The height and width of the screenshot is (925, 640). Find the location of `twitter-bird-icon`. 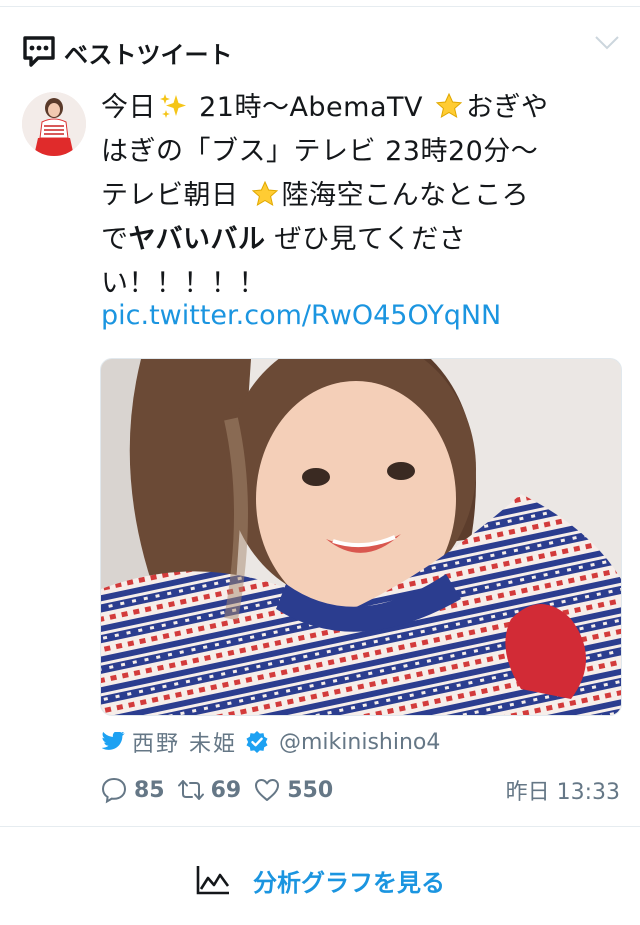

twitter-bird-icon is located at coordinates (113, 741).